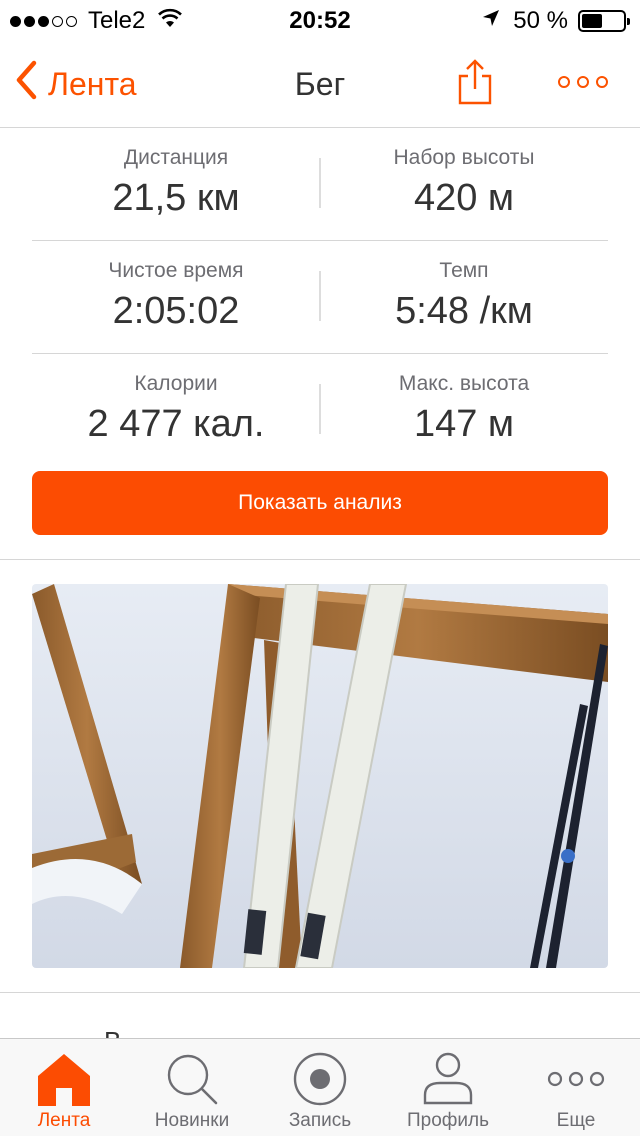 The width and height of the screenshot is (640, 1136). I want to click on stat-pace: Темп 5:48 /км, so click(464, 287).